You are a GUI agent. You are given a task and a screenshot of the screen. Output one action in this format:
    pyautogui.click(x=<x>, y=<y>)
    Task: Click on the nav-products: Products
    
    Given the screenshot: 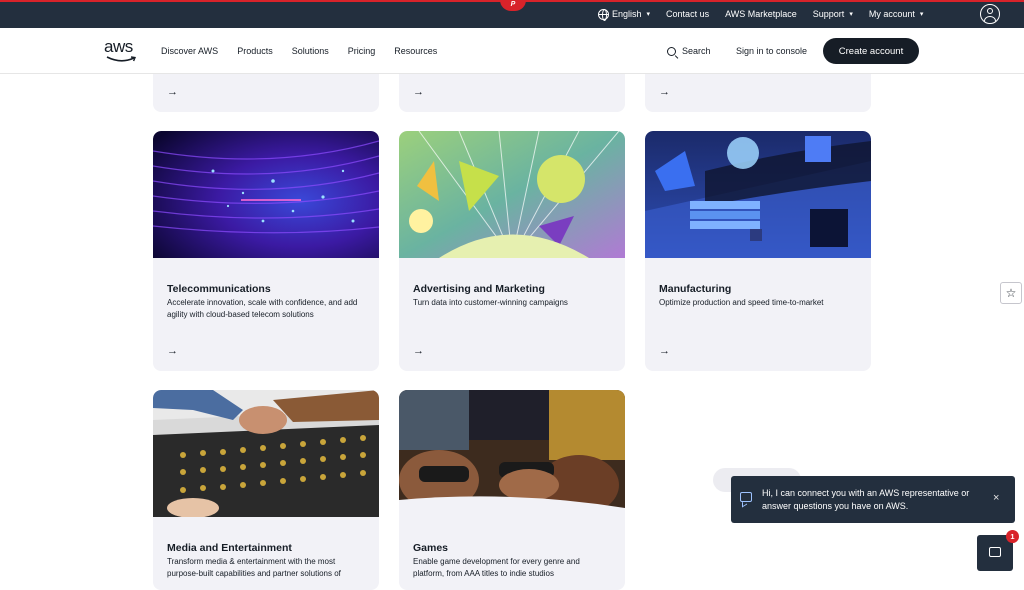 What is the action you would take?
    pyautogui.click(x=255, y=51)
    